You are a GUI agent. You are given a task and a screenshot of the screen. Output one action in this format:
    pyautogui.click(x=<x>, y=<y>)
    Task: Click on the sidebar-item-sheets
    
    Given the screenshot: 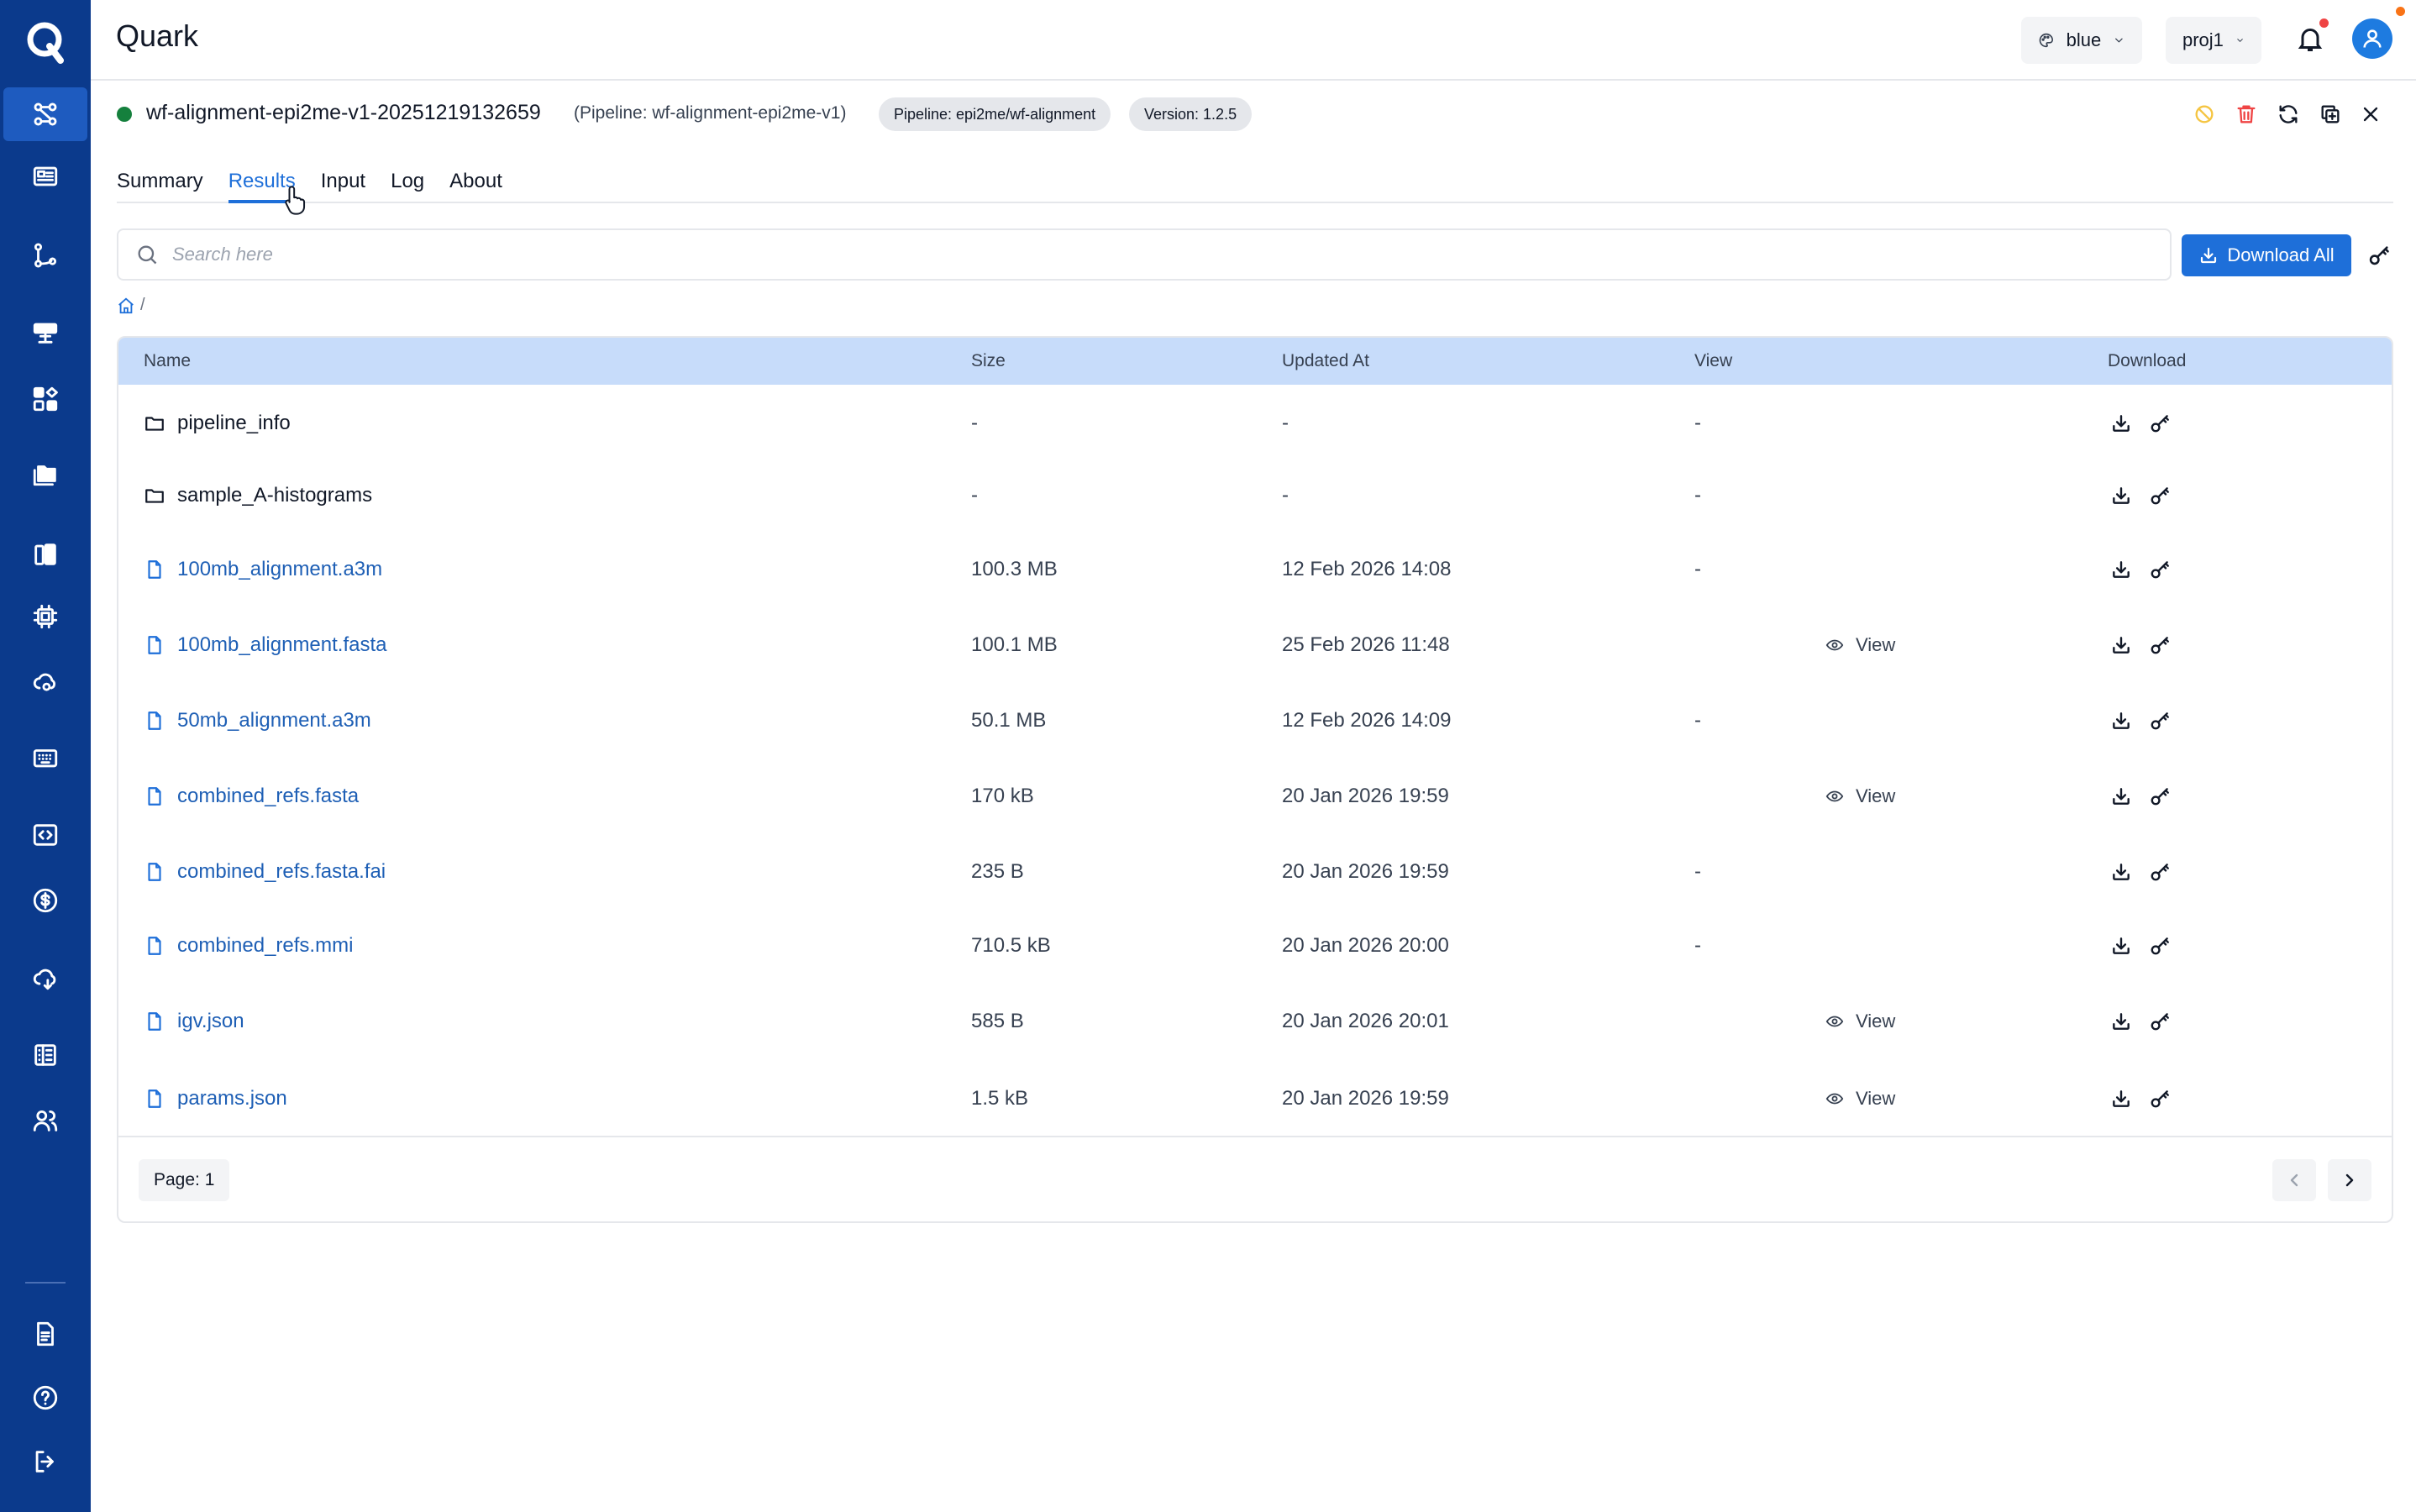 What is the action you would take?
    pyautogui.click(x=45, y=1055)
    